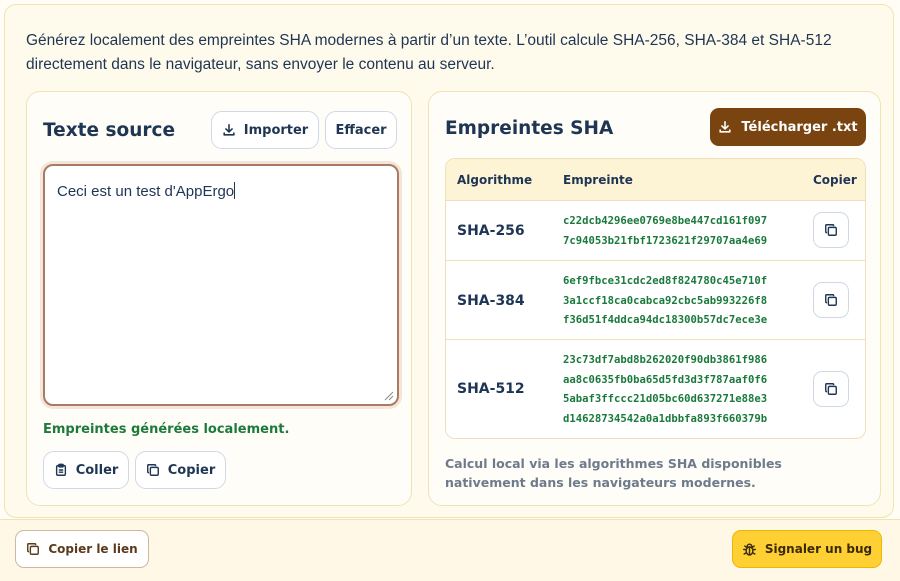  I want to click on copy-sha512-button, so click(831, 389).